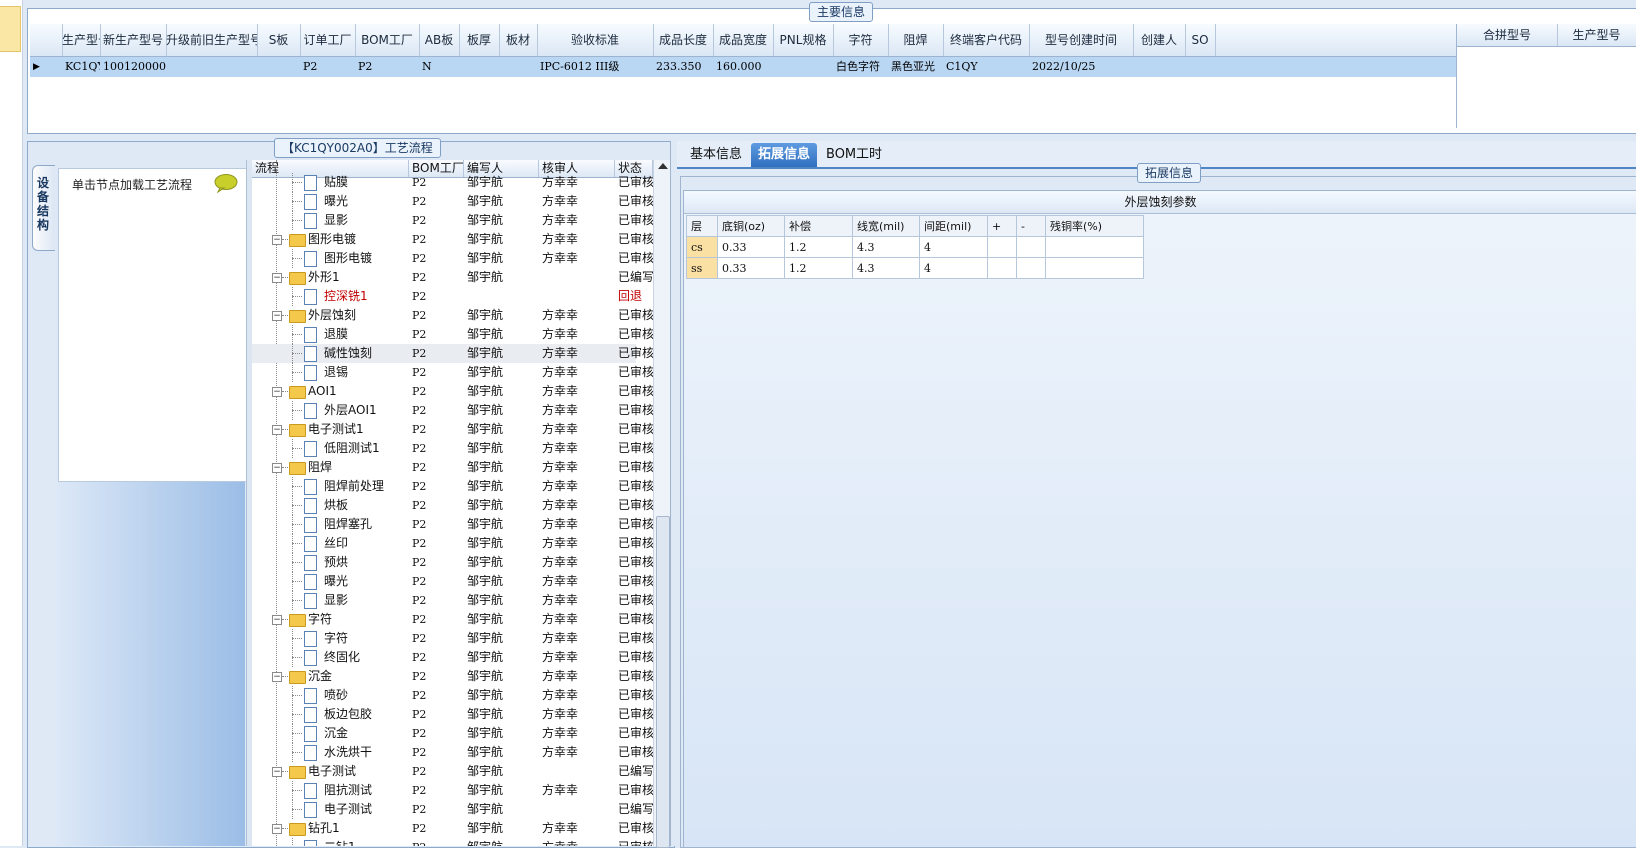 The height and width of the screenshot is (848, 1636). Describe the element at coordinates (452, 410) in the screenshot. I see `tree-row: 外层AOI1 P2 邹宇航 方幸幸 已审核` at that location.